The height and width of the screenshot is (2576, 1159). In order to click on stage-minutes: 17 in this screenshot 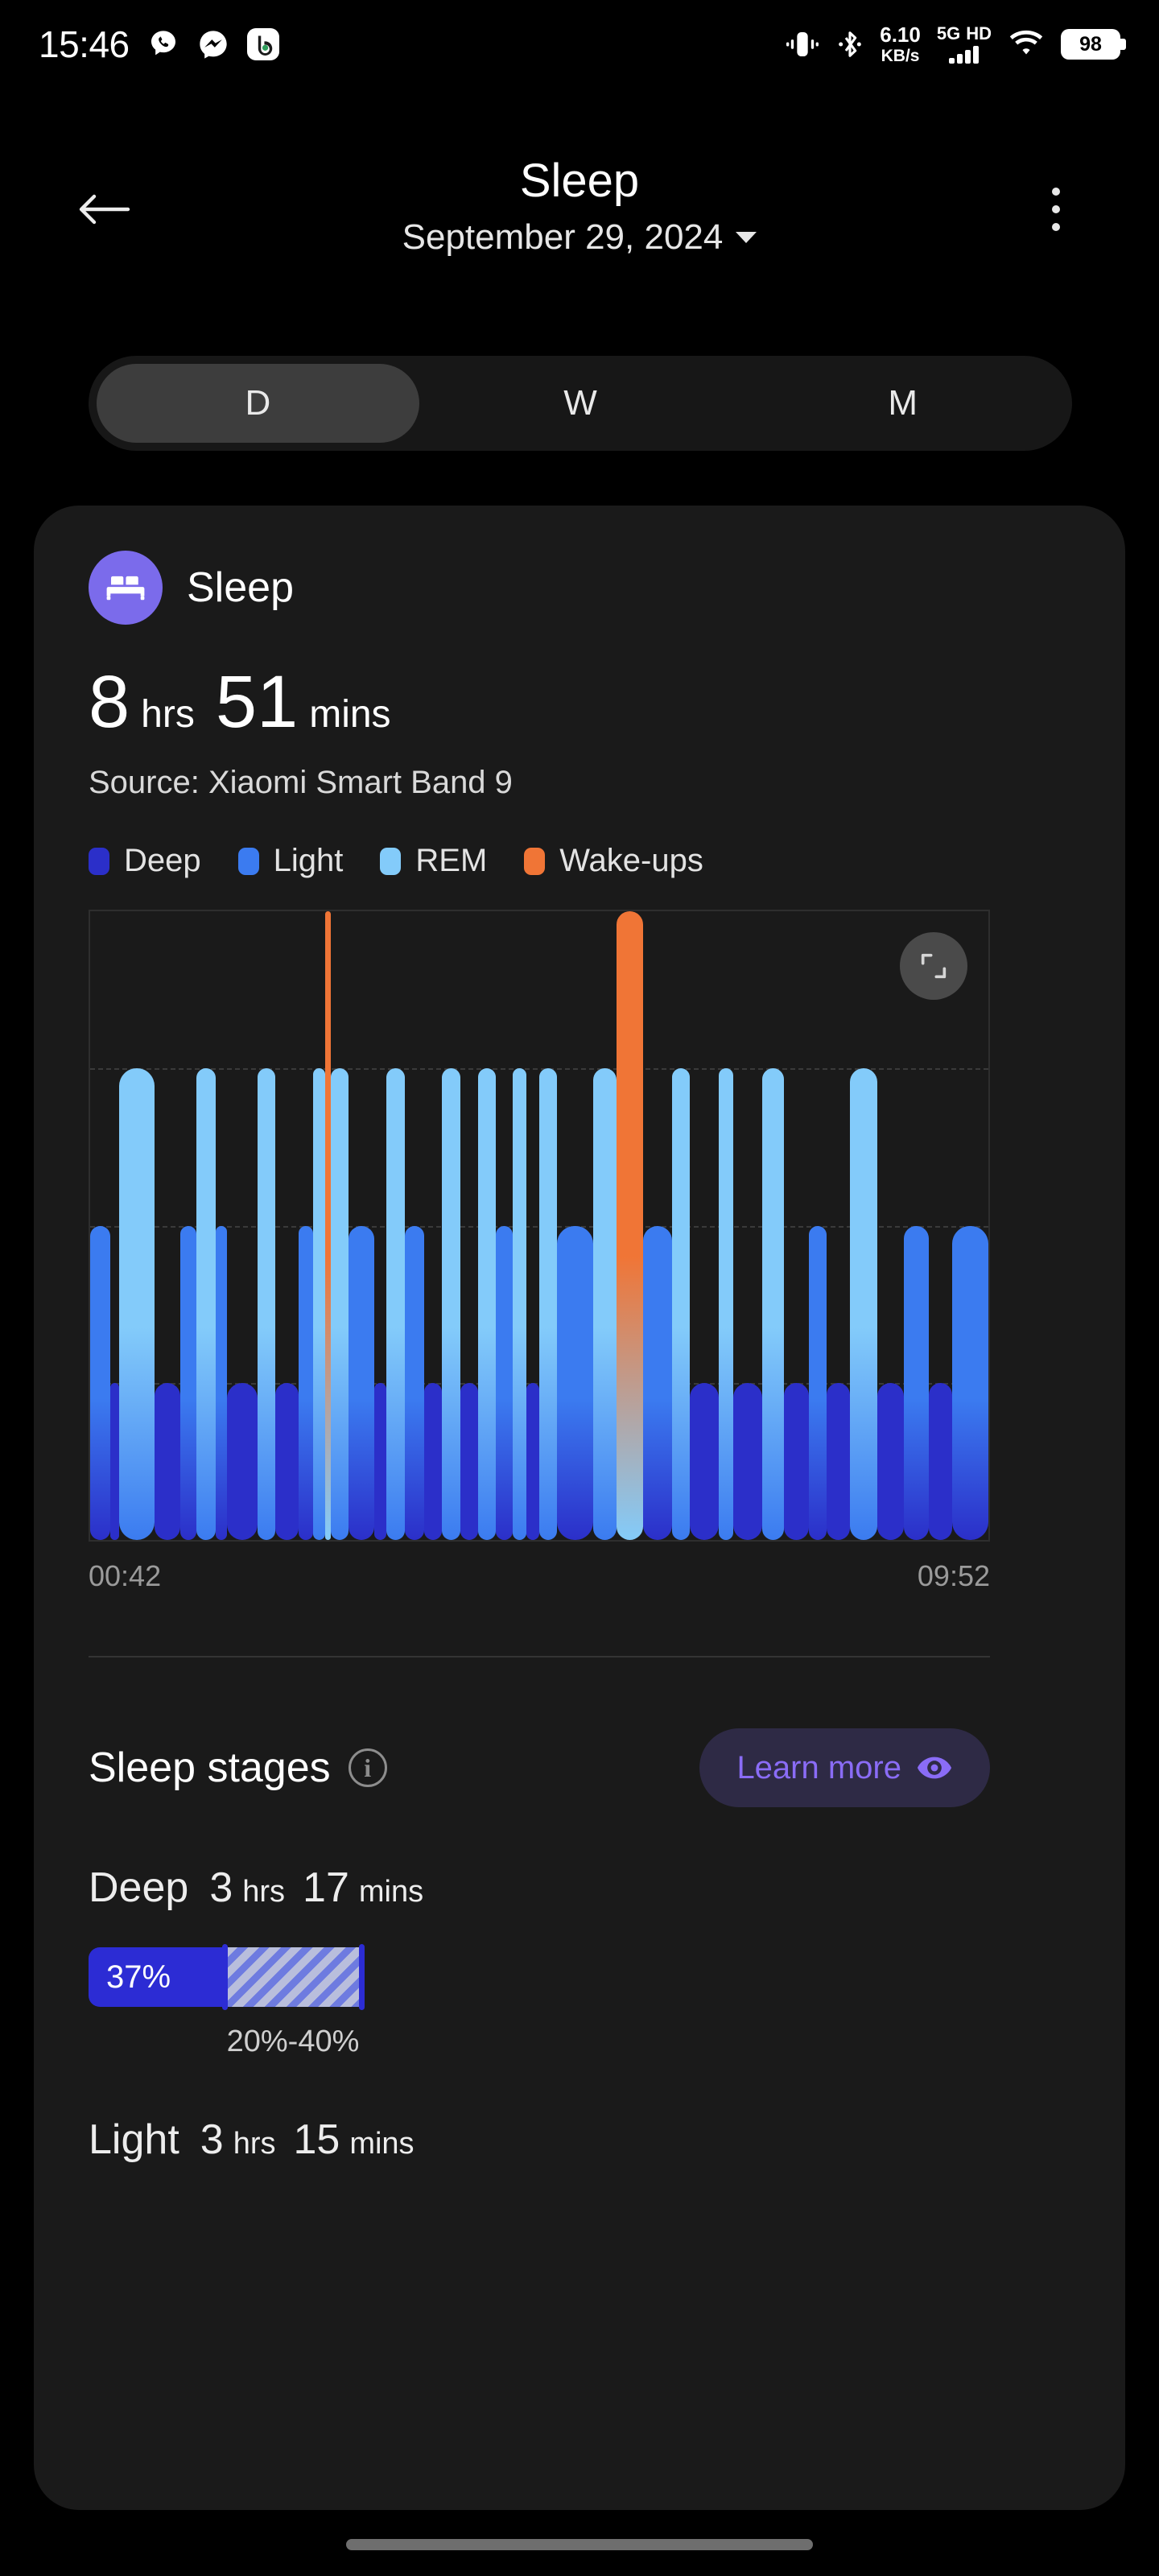, I will do `click(326, 1887)`.